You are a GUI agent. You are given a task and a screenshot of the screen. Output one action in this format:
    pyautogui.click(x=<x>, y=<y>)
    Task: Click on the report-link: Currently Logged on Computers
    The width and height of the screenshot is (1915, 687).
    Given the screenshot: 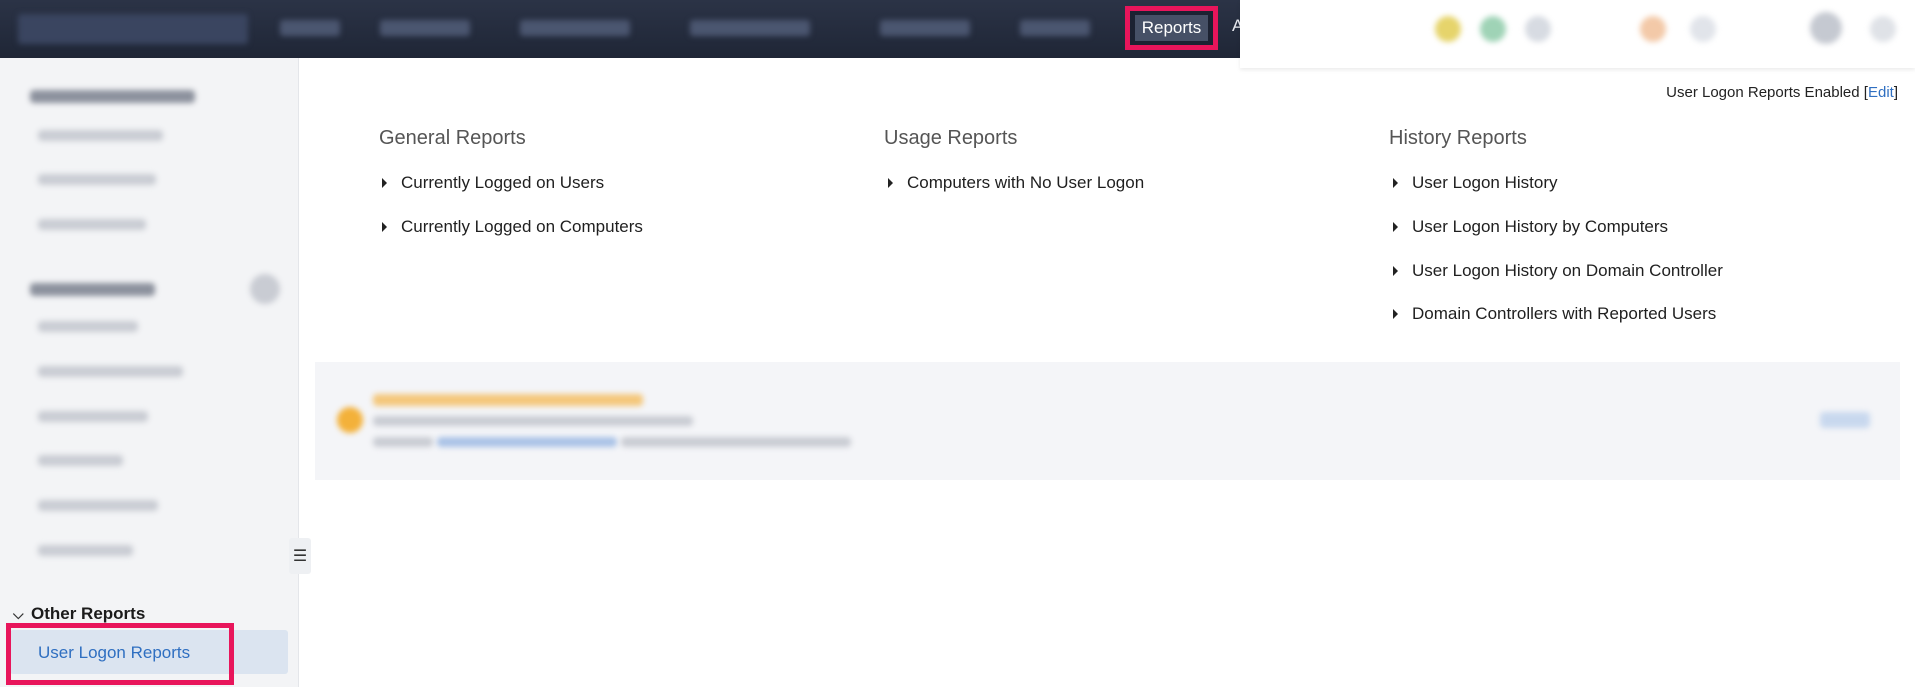 What is the action you would take?
    pyautogui.click(x=512, y=227)
    